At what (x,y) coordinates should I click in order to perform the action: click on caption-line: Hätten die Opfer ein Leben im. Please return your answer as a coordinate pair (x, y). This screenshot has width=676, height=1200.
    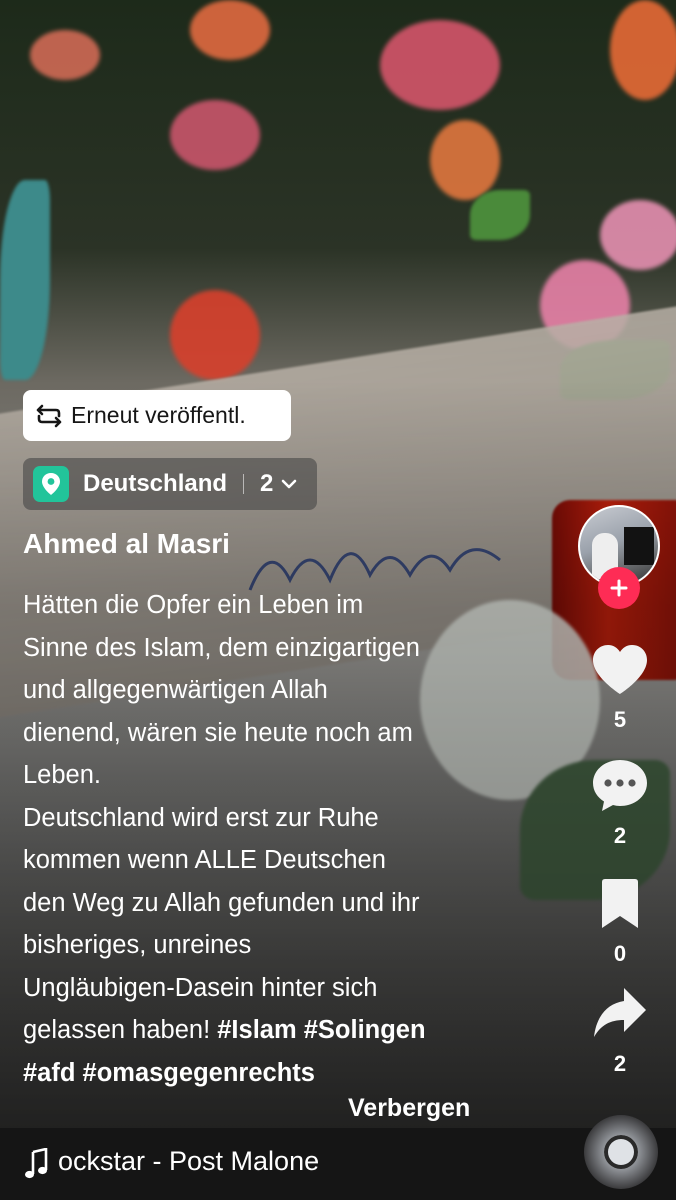
    Looking at the image, I should click on (193, 605).